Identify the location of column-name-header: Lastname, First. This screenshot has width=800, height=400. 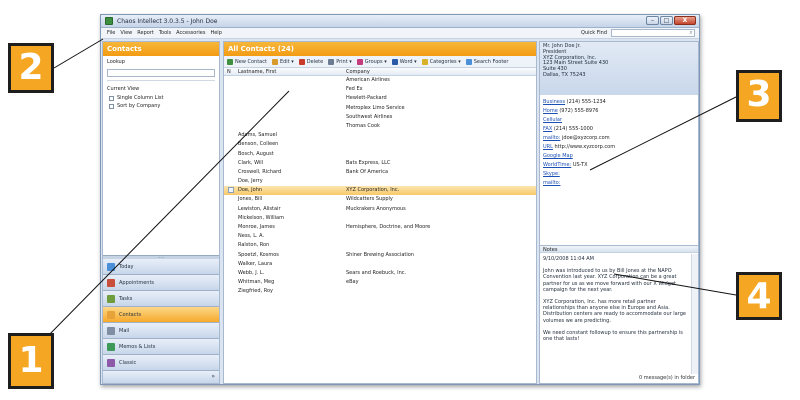
(257, 72).